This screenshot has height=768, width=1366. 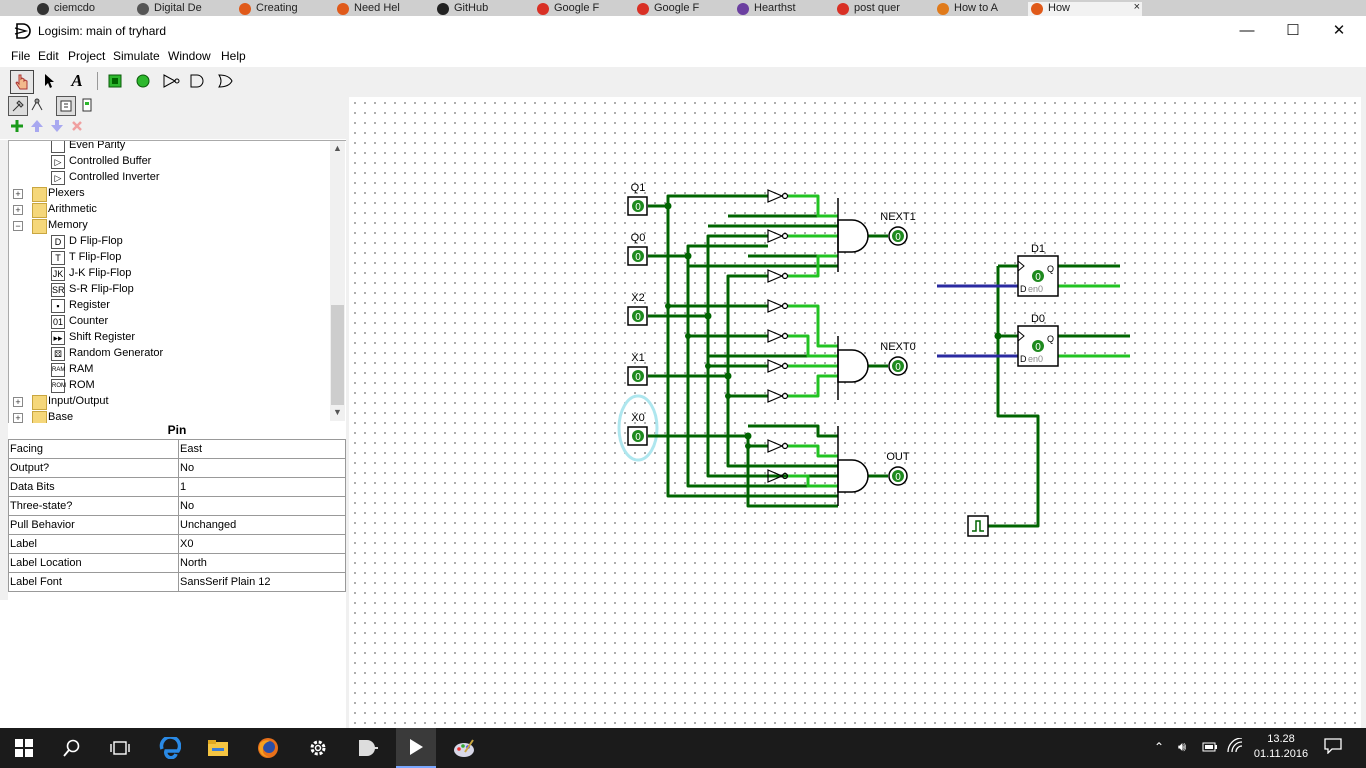 What do you see at coordinates (120, 748) in the screenshot?
I see `task-view-icon` at bounding box center [120, 748].